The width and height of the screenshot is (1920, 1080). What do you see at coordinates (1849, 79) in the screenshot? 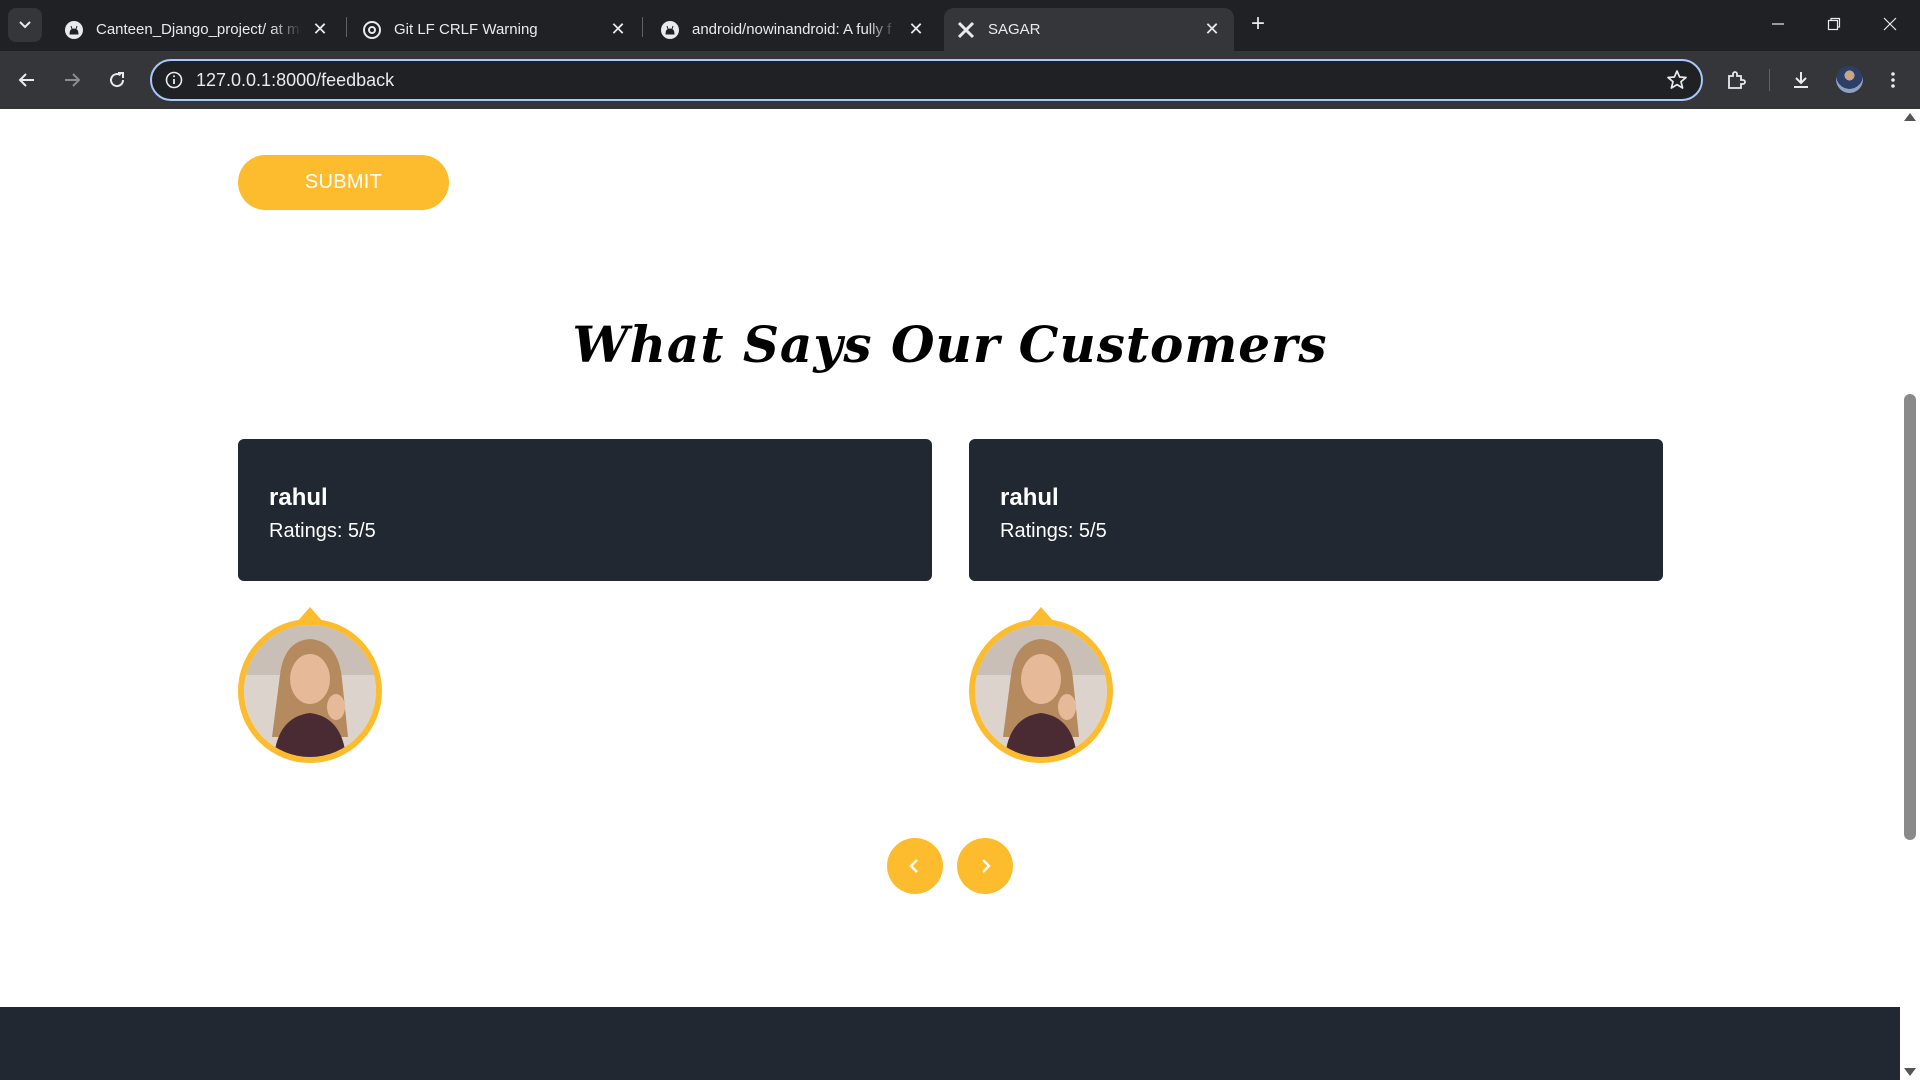
I see `profile-avatar` at bounding box center [1849, 79].